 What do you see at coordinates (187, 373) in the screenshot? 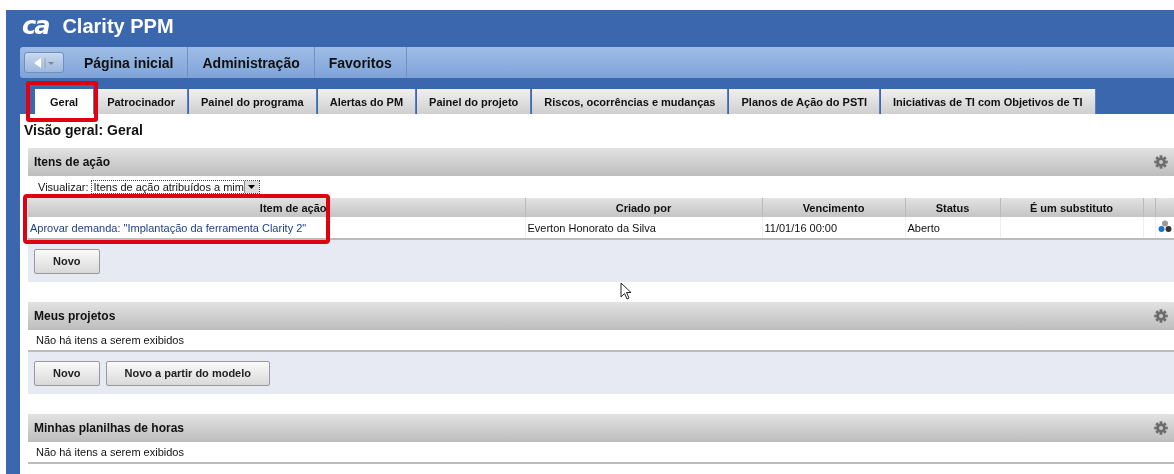
I see `new-button: Novo a partir do modelo` at bounding box center [187, 373].